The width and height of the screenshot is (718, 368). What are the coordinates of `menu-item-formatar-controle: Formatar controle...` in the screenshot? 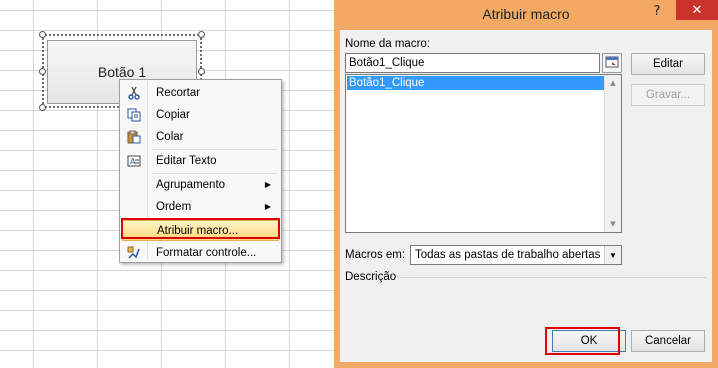 It's located at (200, 252).